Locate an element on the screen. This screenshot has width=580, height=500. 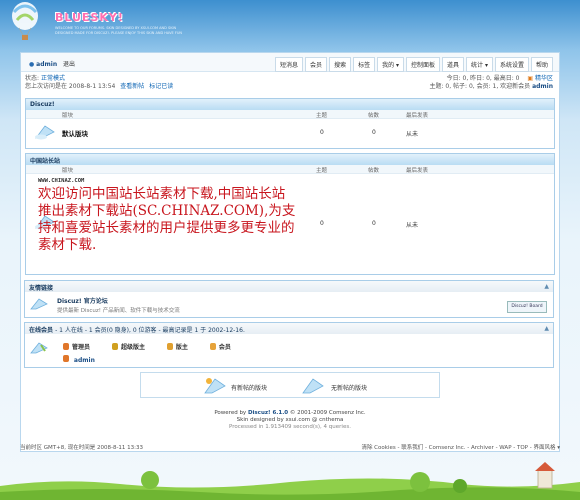
rss-icon: ▣ is located at coordinates (530, 78).